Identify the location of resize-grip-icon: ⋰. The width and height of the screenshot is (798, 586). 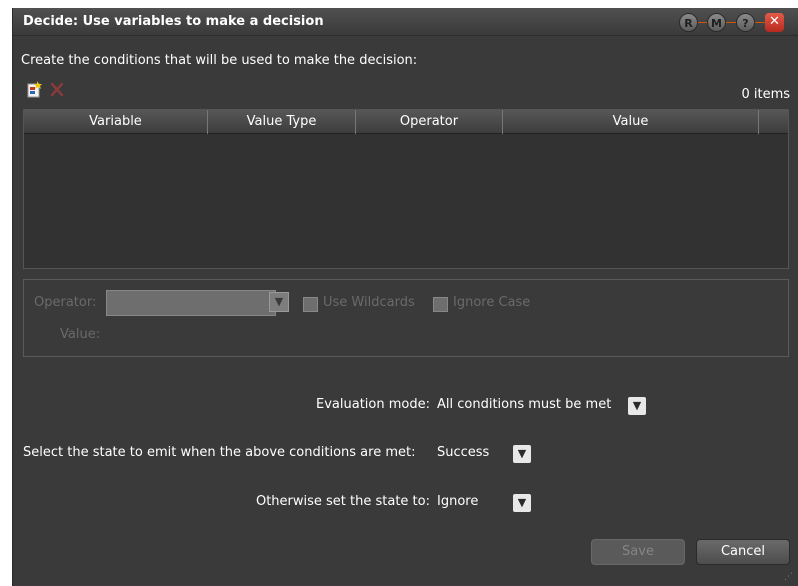
(789, 577).